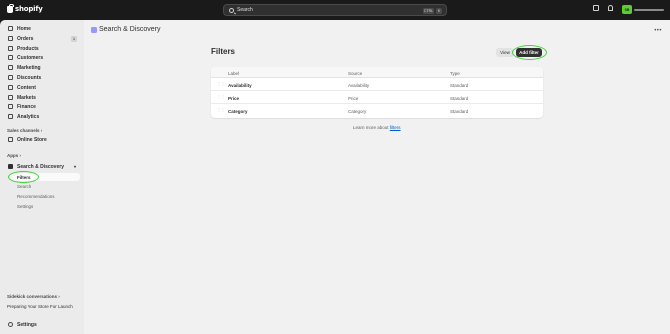 Image resolution: width=670 pixels, height=334 pixels. I want to click on table-row: ⋮⋮ Availability Availability Standard, so click(377, 84).